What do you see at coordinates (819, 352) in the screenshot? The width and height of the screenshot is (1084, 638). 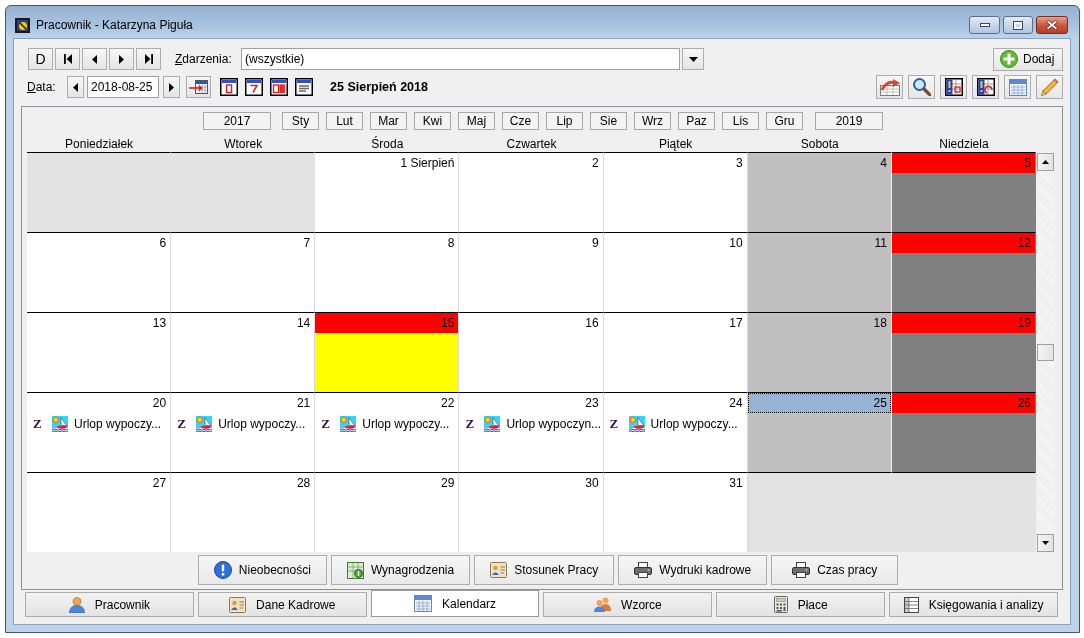 I see `calendar-day: 18` at bounding box center [819, 352].